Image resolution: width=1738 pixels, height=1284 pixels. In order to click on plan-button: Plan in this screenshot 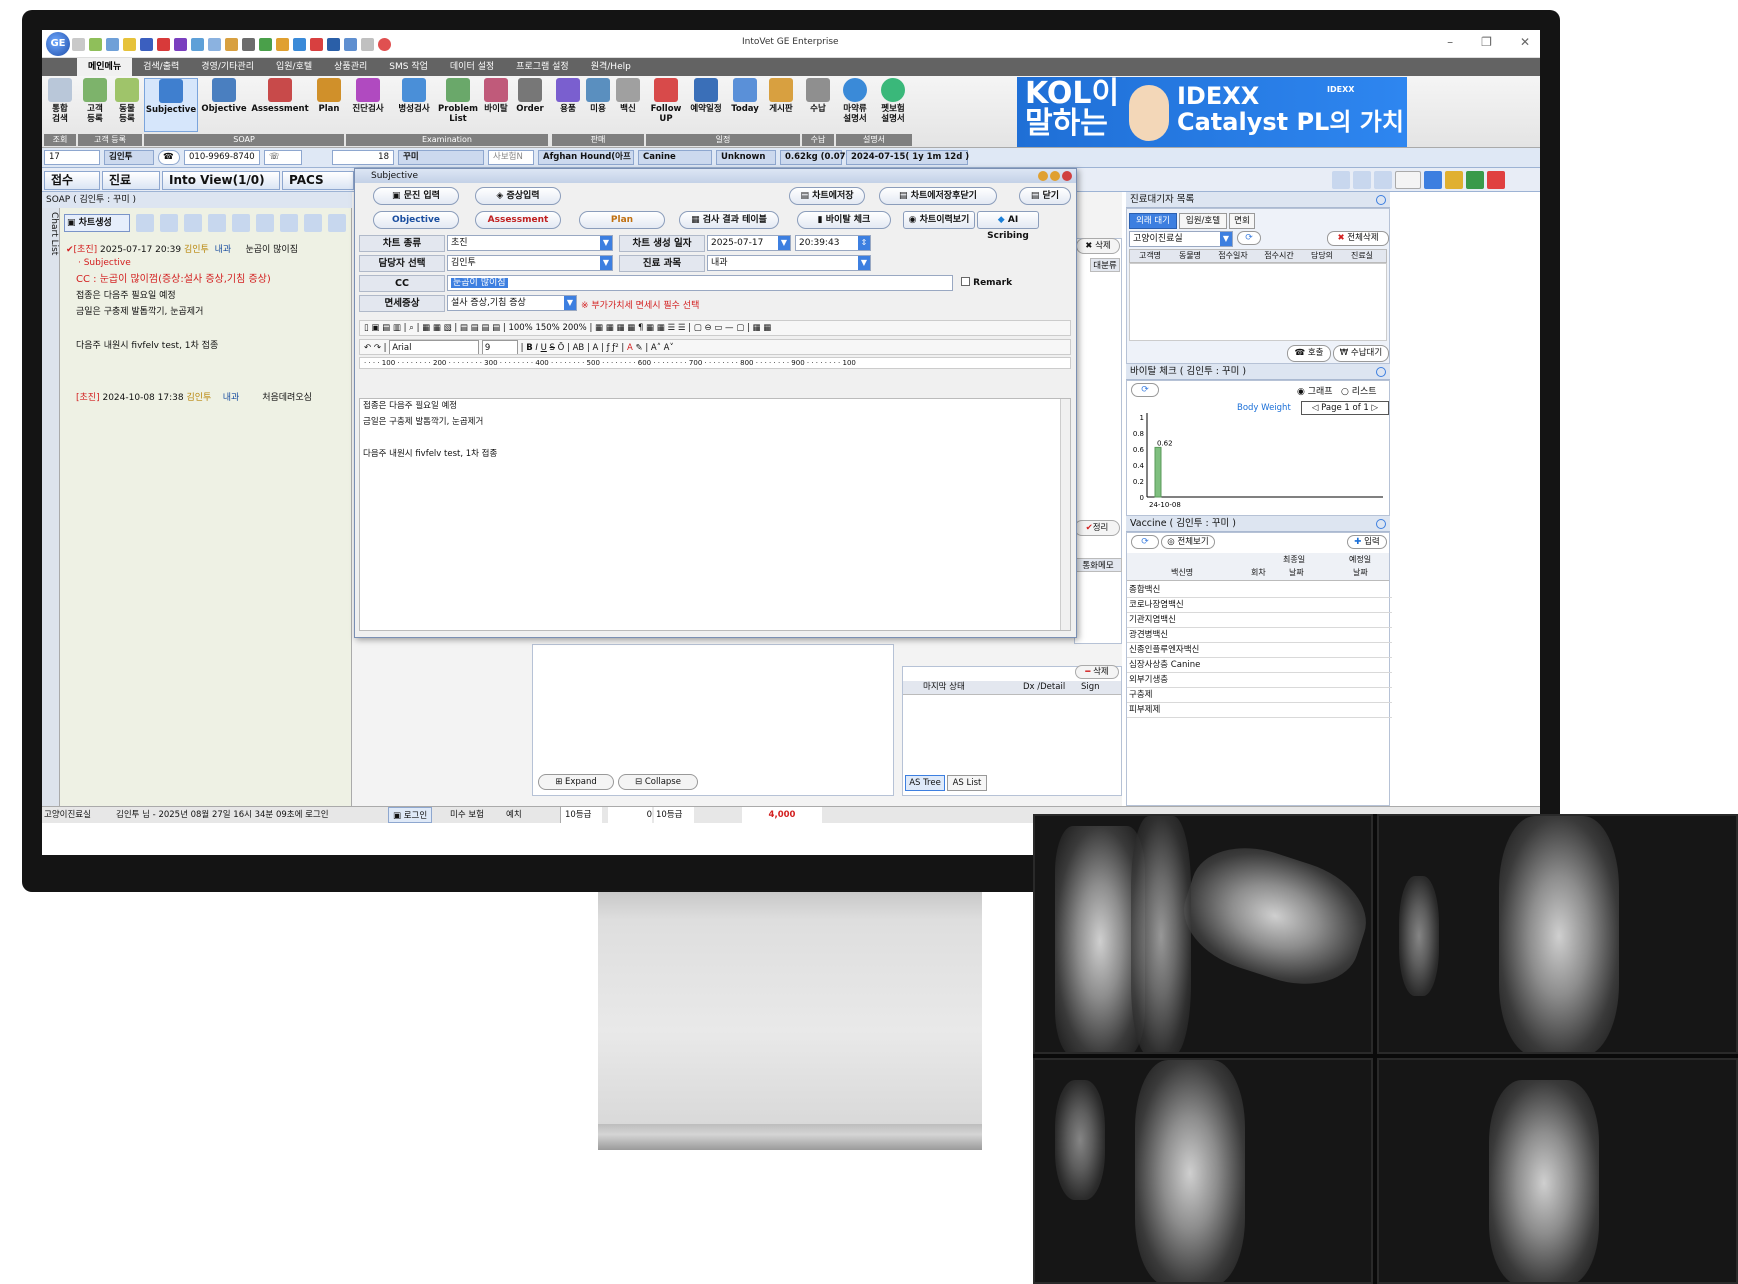, I will do `click(329, 105)`.